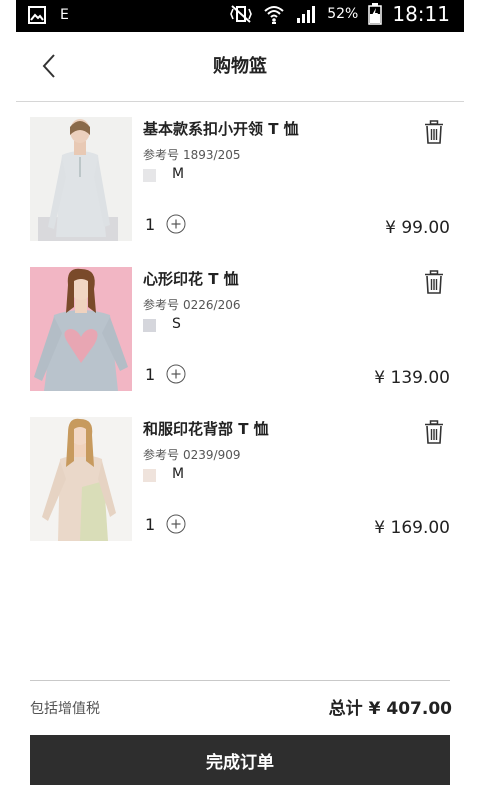  What do you see at coordinates (65, 709) in the screenshot?
I see `tax-note: 包括增值税` at bounding box center [65, 709].